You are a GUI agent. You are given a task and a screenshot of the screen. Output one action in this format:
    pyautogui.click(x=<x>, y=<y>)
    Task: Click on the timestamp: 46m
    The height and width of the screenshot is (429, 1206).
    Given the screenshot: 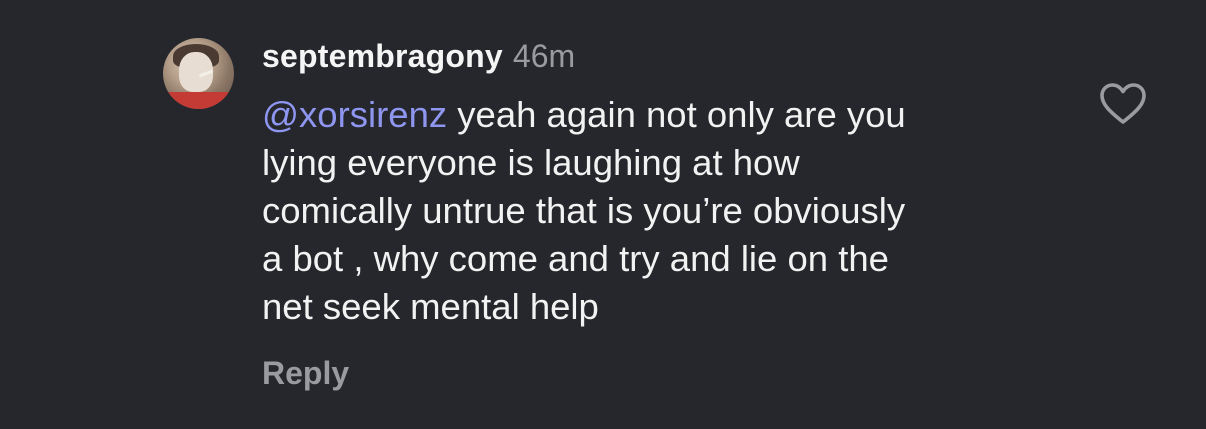 What is the action you would take?
    pyautogui.click(x=544, y=56)
    